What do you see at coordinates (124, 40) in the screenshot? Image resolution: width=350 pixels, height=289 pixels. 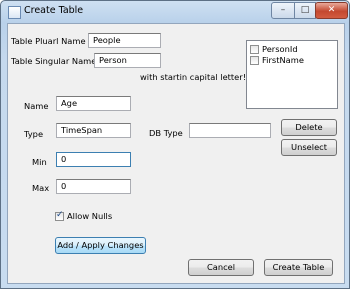 I see `table-plural-name-input: People` at bounding box center [124, 40].